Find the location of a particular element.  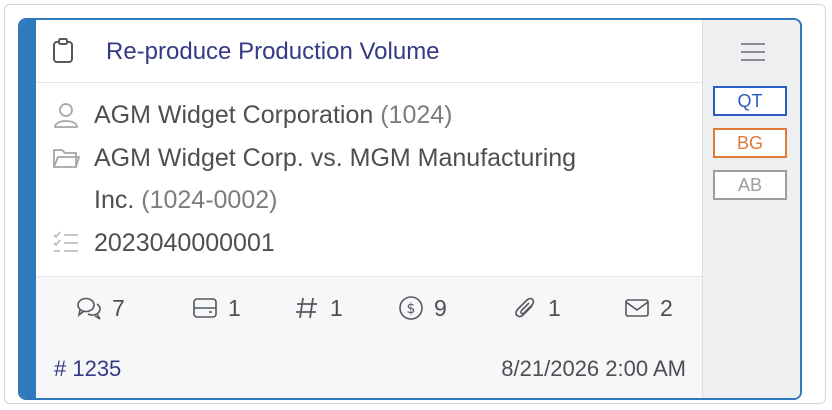

cards-count: 1 is located at coordinates (234, 308).